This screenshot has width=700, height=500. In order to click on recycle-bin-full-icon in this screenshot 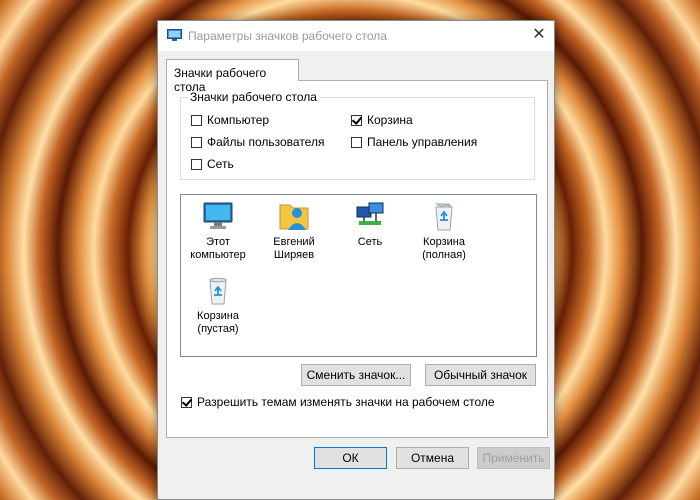, I will do `click(444, 217)`.